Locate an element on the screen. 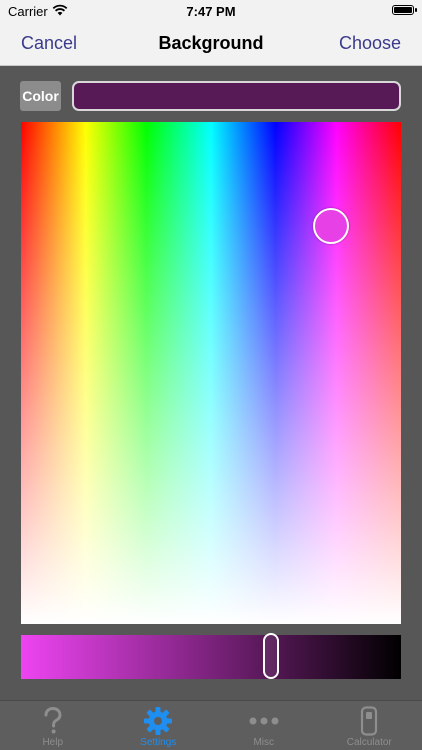 This screenshot has height=750, width=422. color-label: Color is located at coordinates (40, 96).